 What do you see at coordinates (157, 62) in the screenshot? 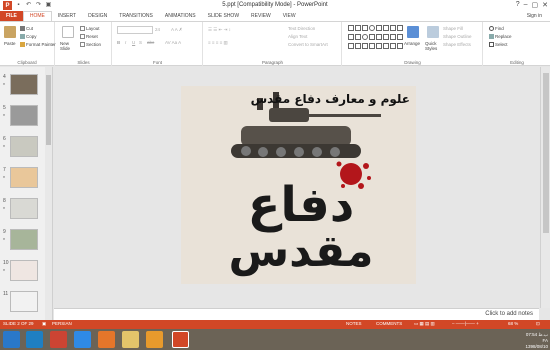
I see `font-label: Font` at bounding box center [157, 62].